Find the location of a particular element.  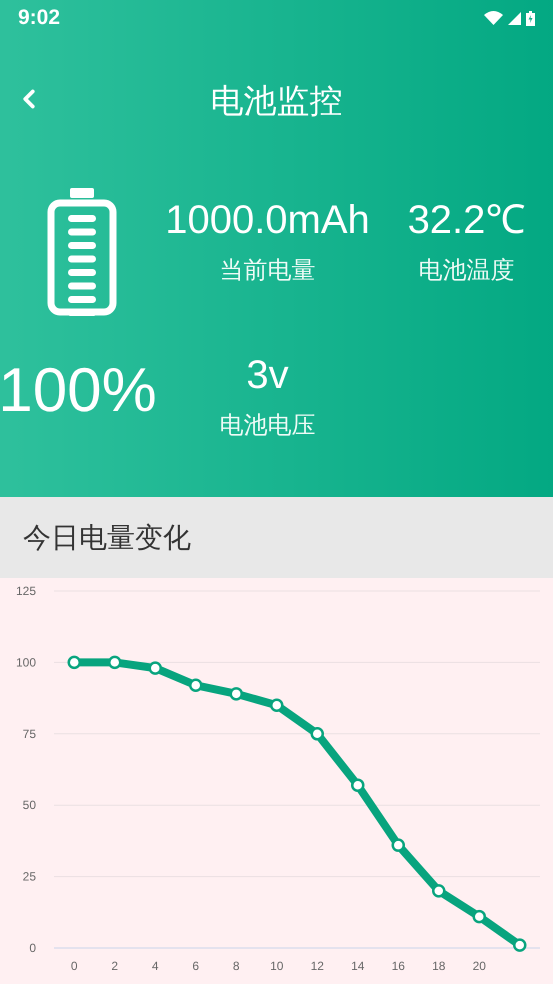

y-tick-label: 125 is located at coordinates (26, 591).